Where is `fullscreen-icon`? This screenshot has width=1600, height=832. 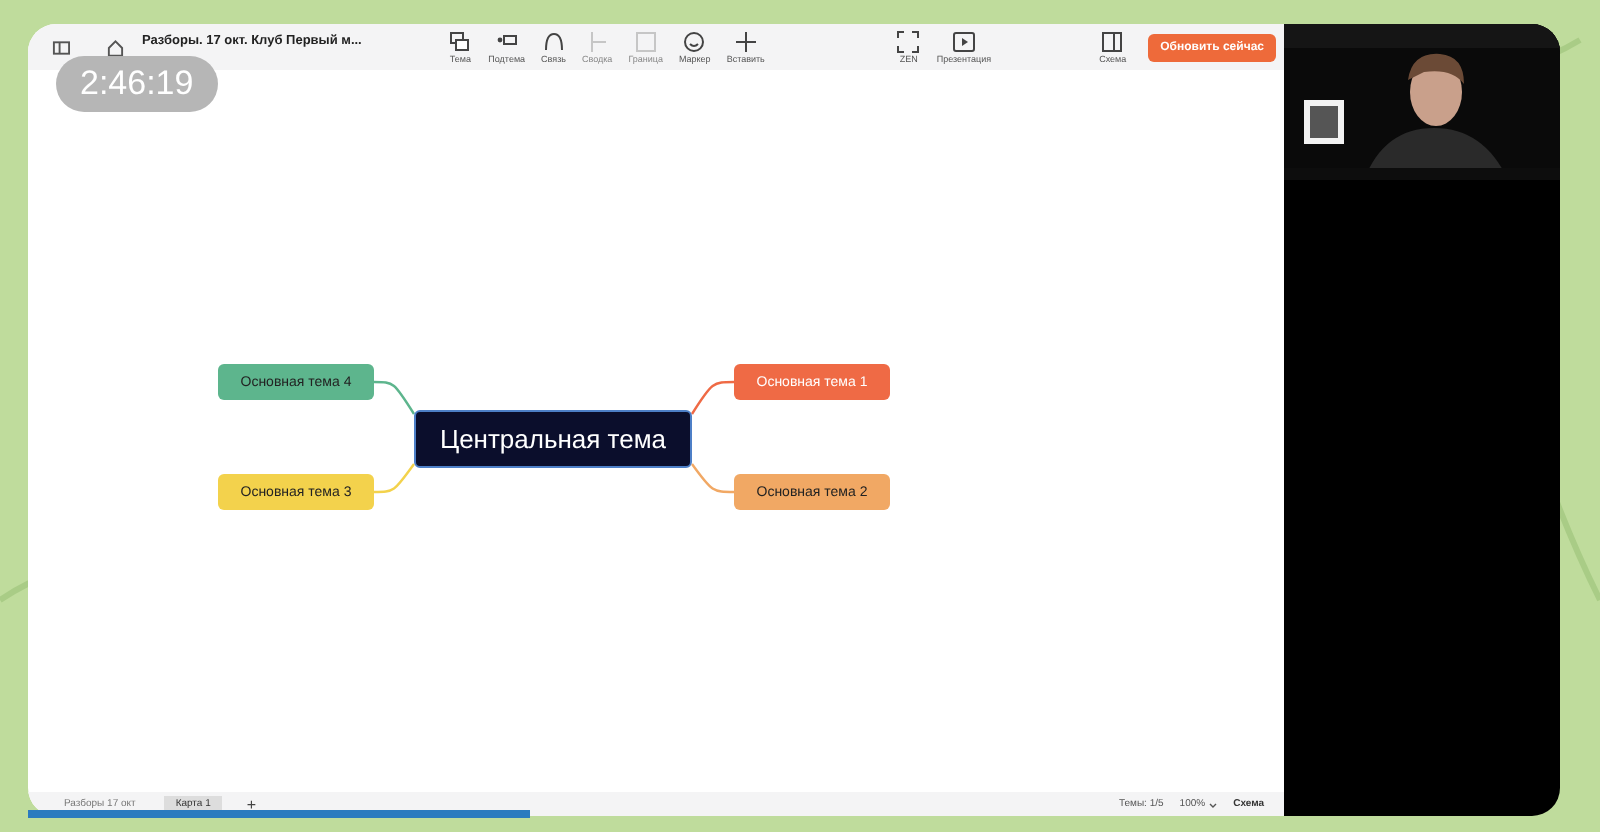
fullscreen-icon is located at coordinates (908, 42).